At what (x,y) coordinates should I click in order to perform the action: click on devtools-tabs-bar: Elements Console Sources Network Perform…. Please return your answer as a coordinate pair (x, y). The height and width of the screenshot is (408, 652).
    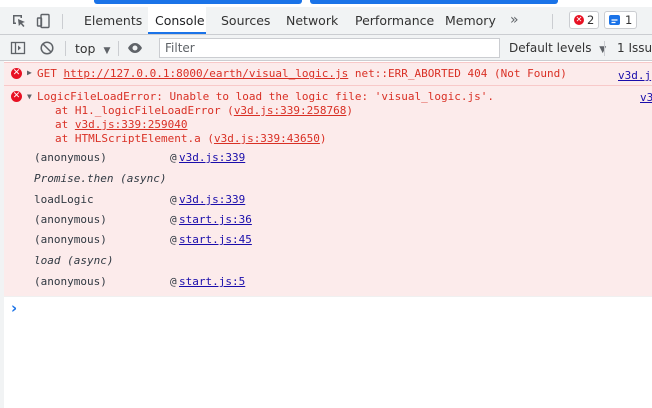
    Looking at the image, I should click on (326, 21).